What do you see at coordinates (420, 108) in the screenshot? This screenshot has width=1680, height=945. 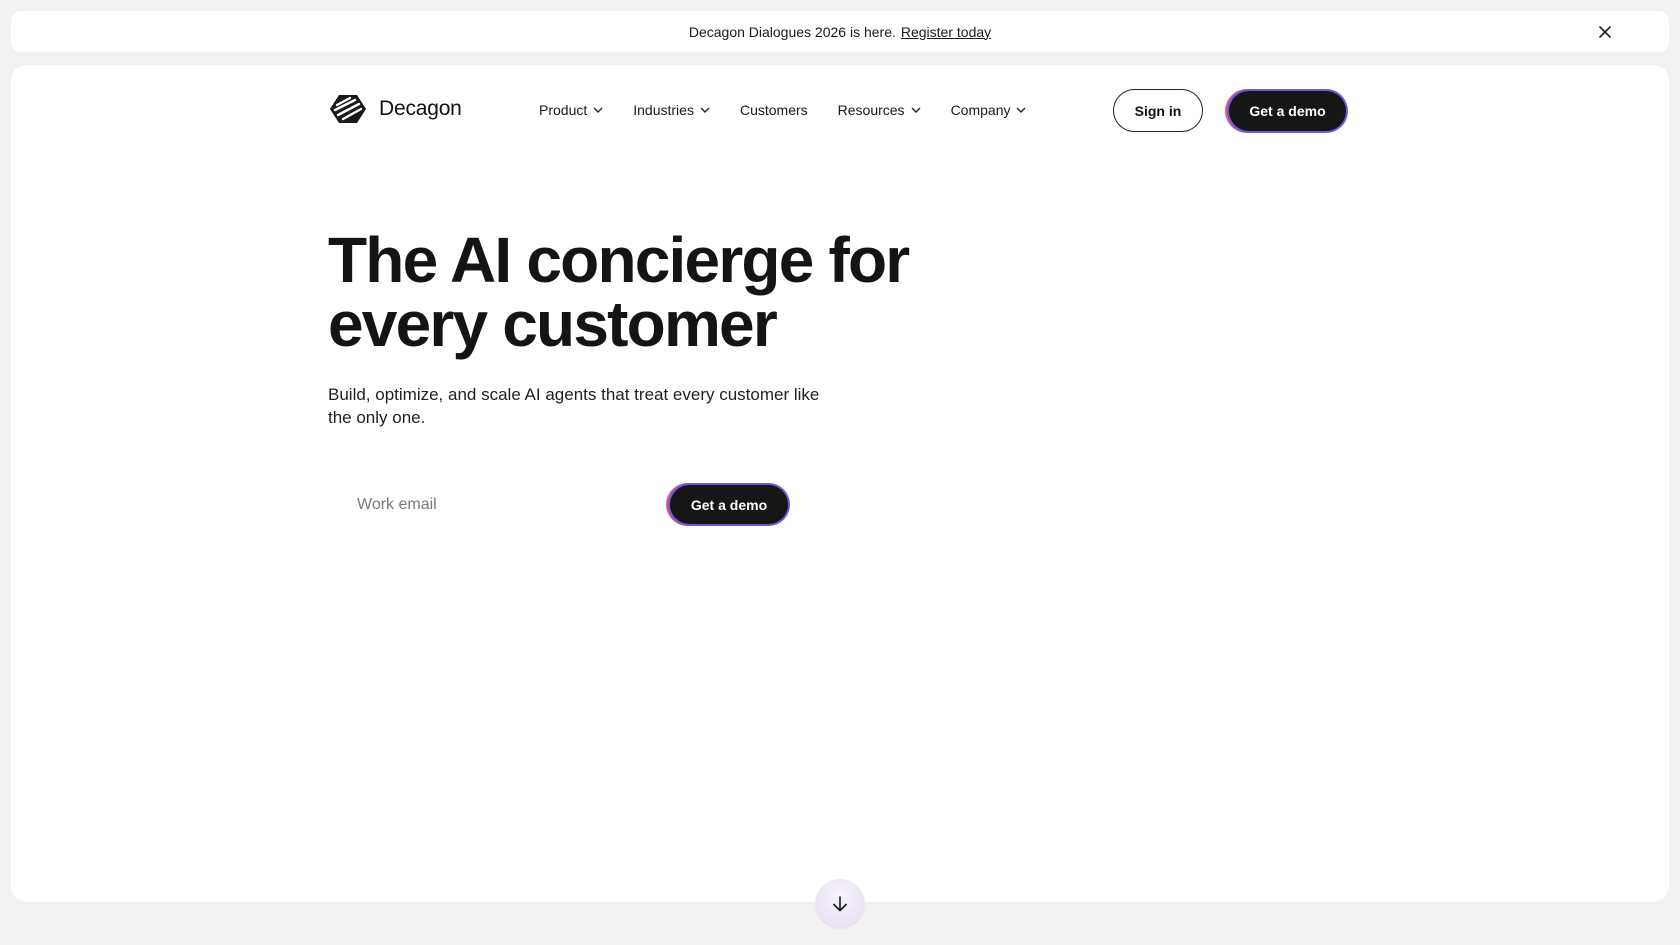 I see `brand-name: Decagon` at bounding box center [420, 108].